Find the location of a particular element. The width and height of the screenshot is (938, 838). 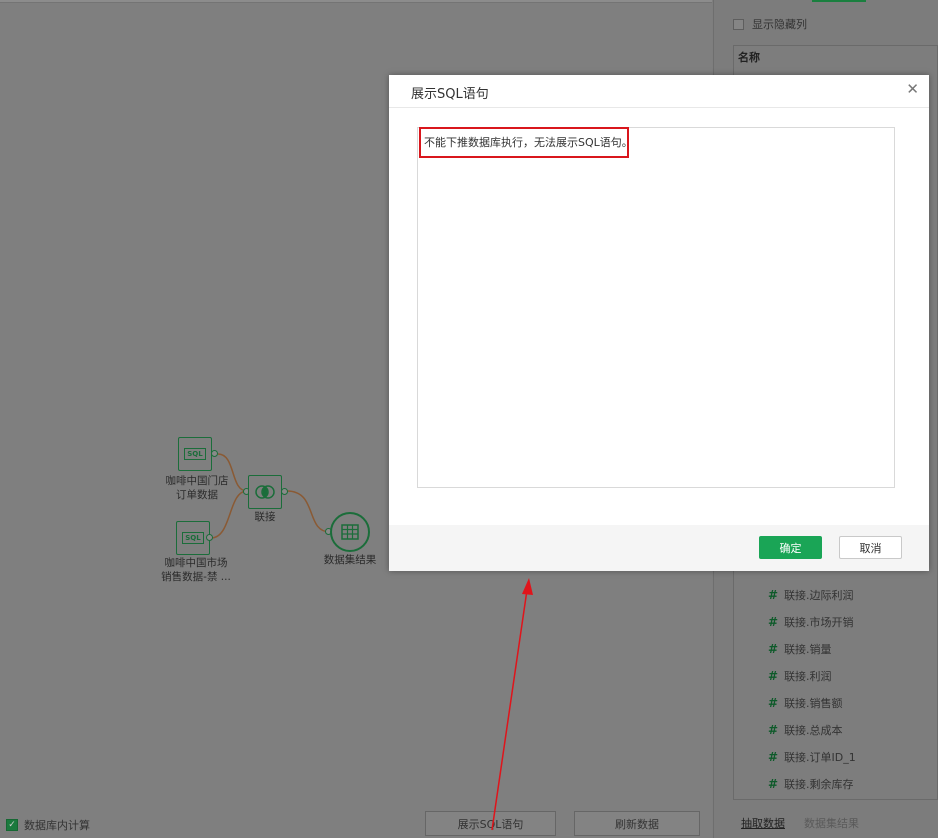

tab-dataset-result: 数据集结果 is located at coordinates (831, 823).